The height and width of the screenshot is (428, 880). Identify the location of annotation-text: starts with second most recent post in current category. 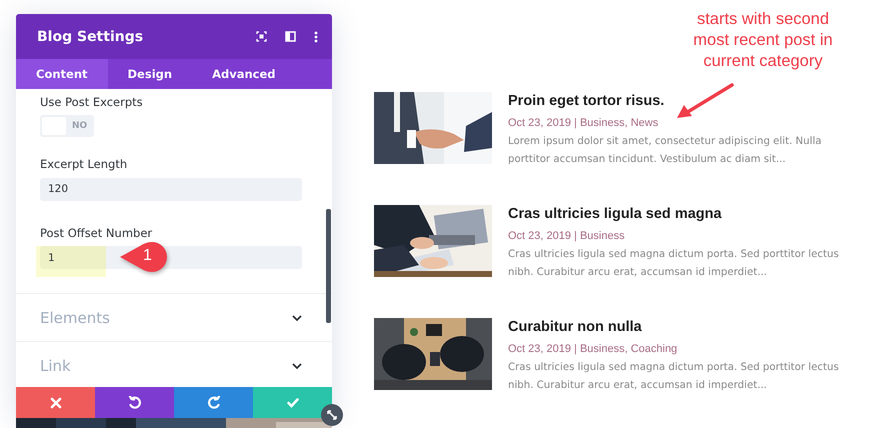
(763, 40).